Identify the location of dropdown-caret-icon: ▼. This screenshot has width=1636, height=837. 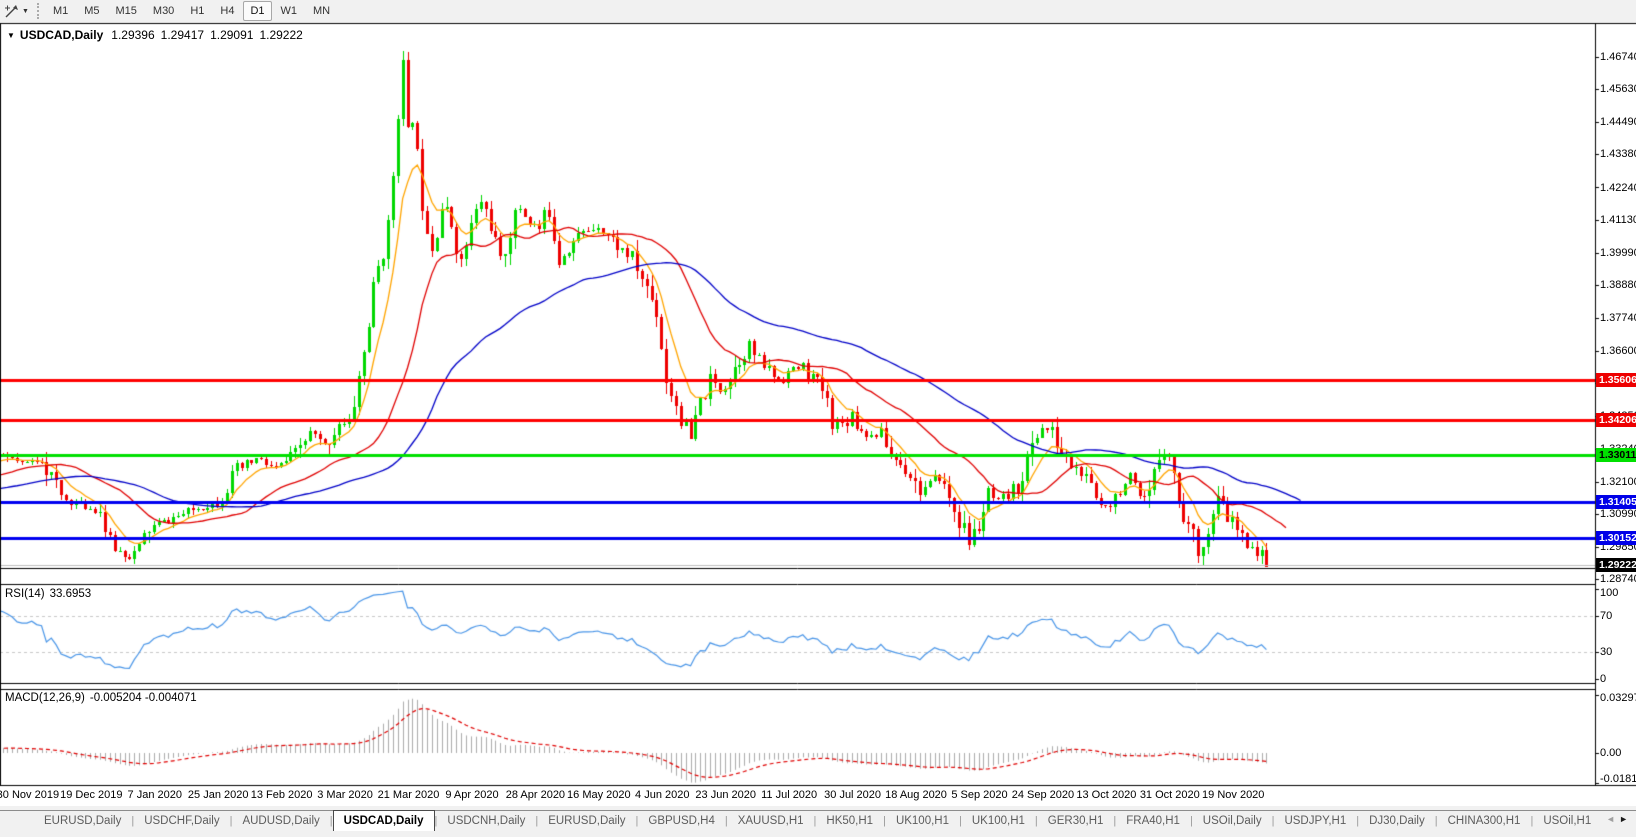
(25, 11).